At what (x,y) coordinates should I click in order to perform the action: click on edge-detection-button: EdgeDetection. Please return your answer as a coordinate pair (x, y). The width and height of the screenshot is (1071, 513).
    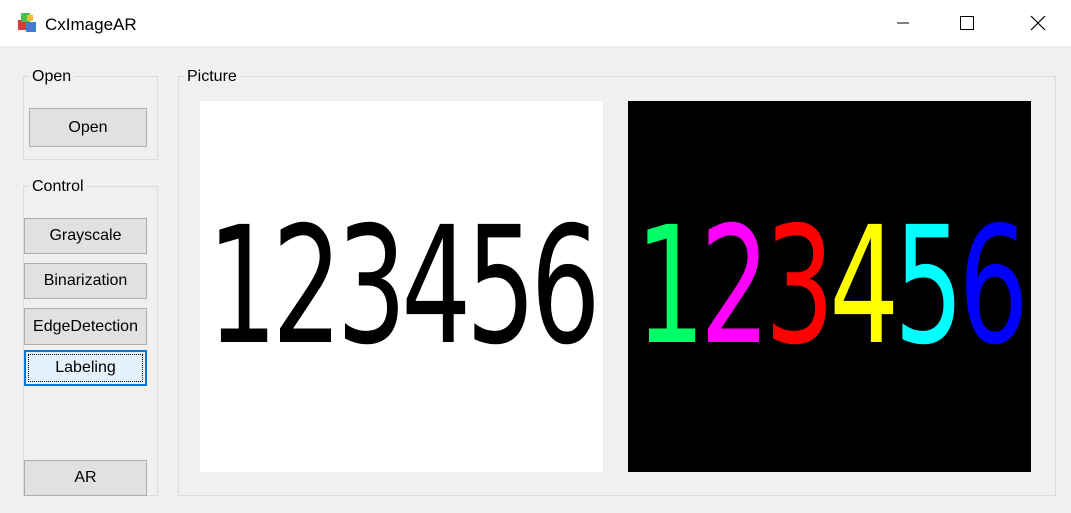
    Looking at the image, I should click on (85, 326).